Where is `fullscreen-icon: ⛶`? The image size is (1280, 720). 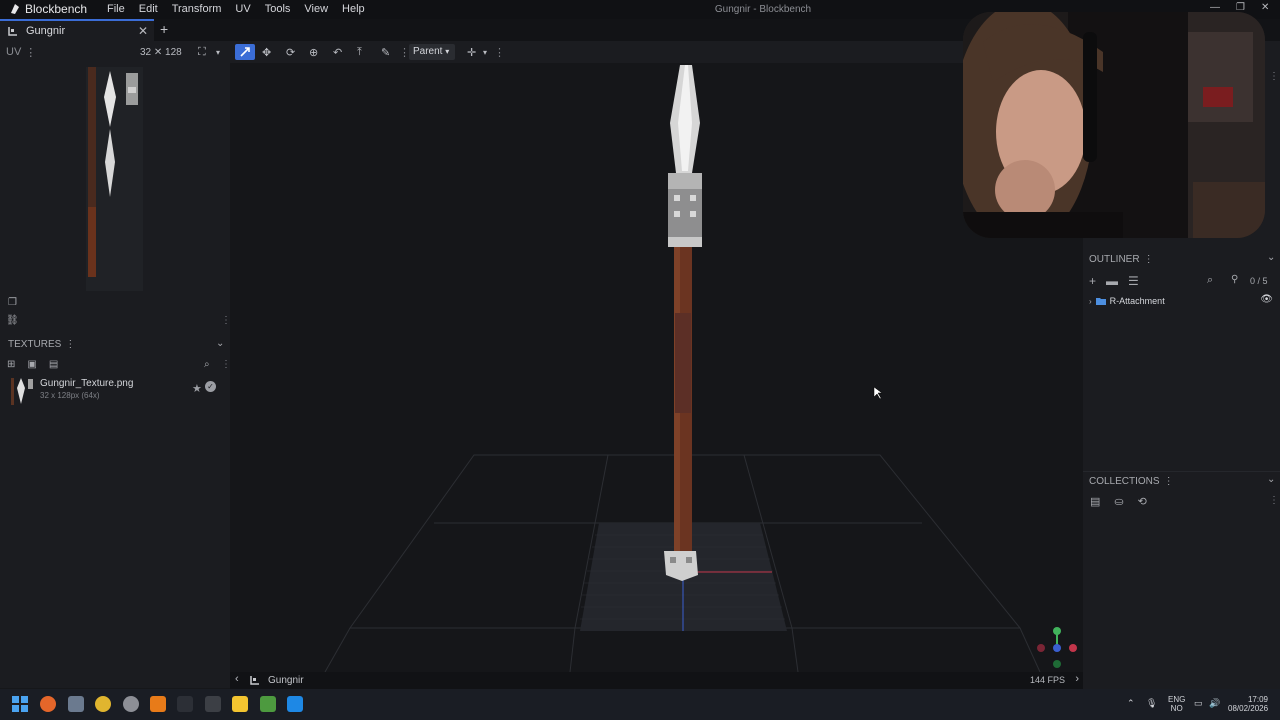 fullscreen-icon: ⛶ is located at coordinates (202, 52).